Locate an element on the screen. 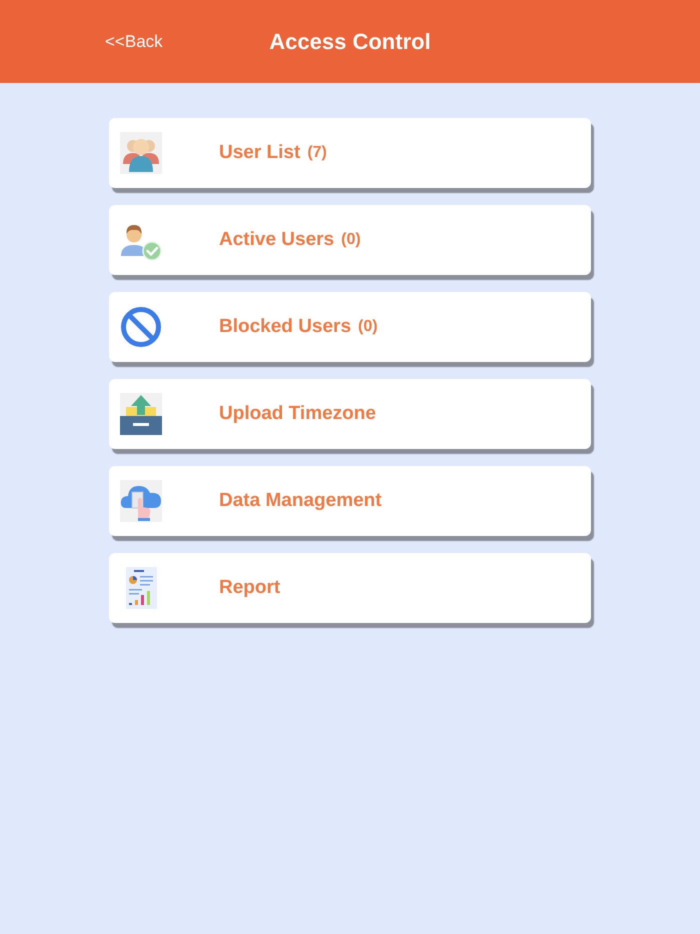 This screenshot has width=700, height=934. menu-item: Upload Timezone is located at coordinates (350, 414).